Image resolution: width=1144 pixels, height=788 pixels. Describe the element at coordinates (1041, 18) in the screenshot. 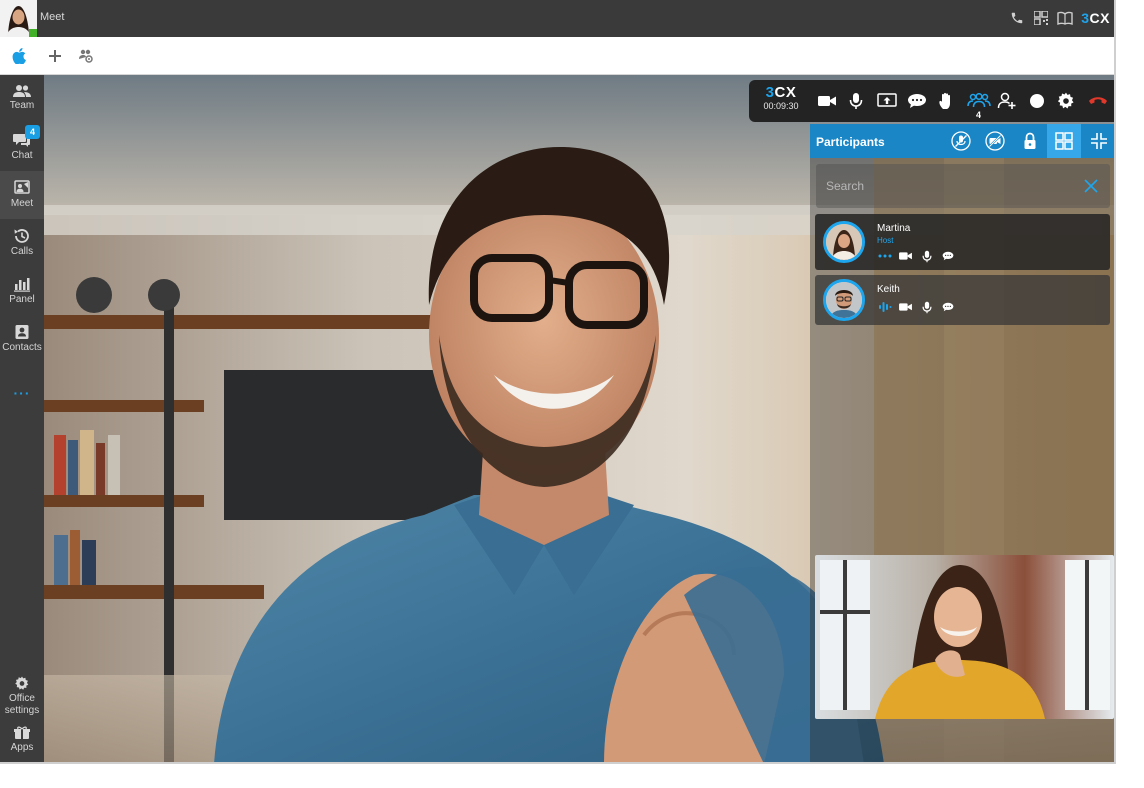

I see `qr-code-icon` at that location.